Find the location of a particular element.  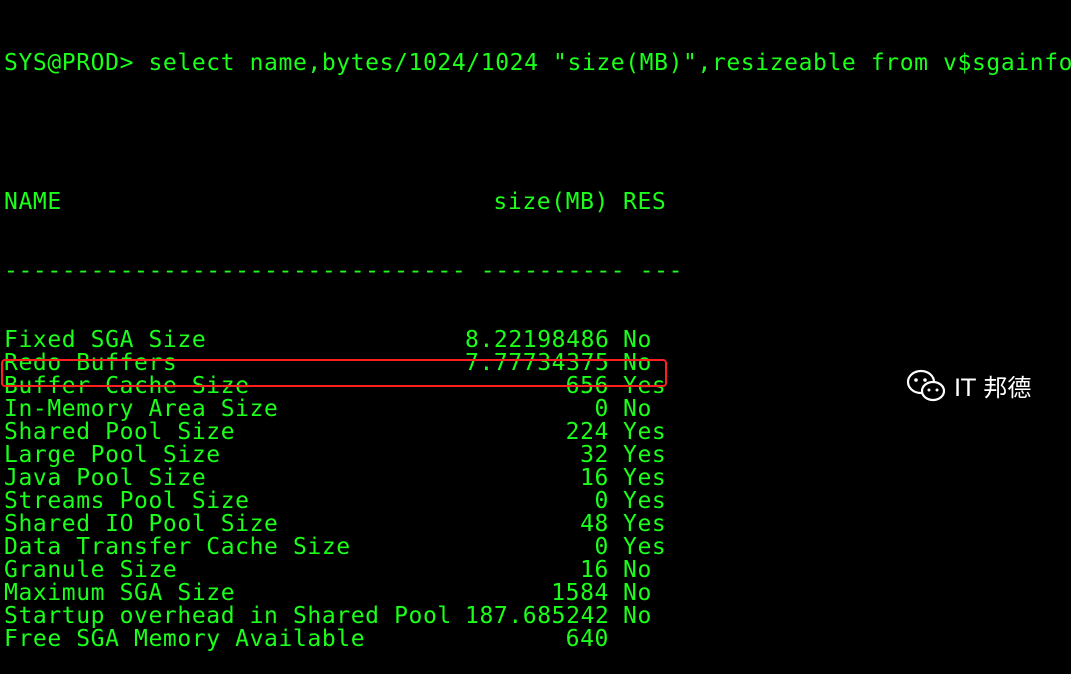

wechat-icon is located at coordinates (926, 385).